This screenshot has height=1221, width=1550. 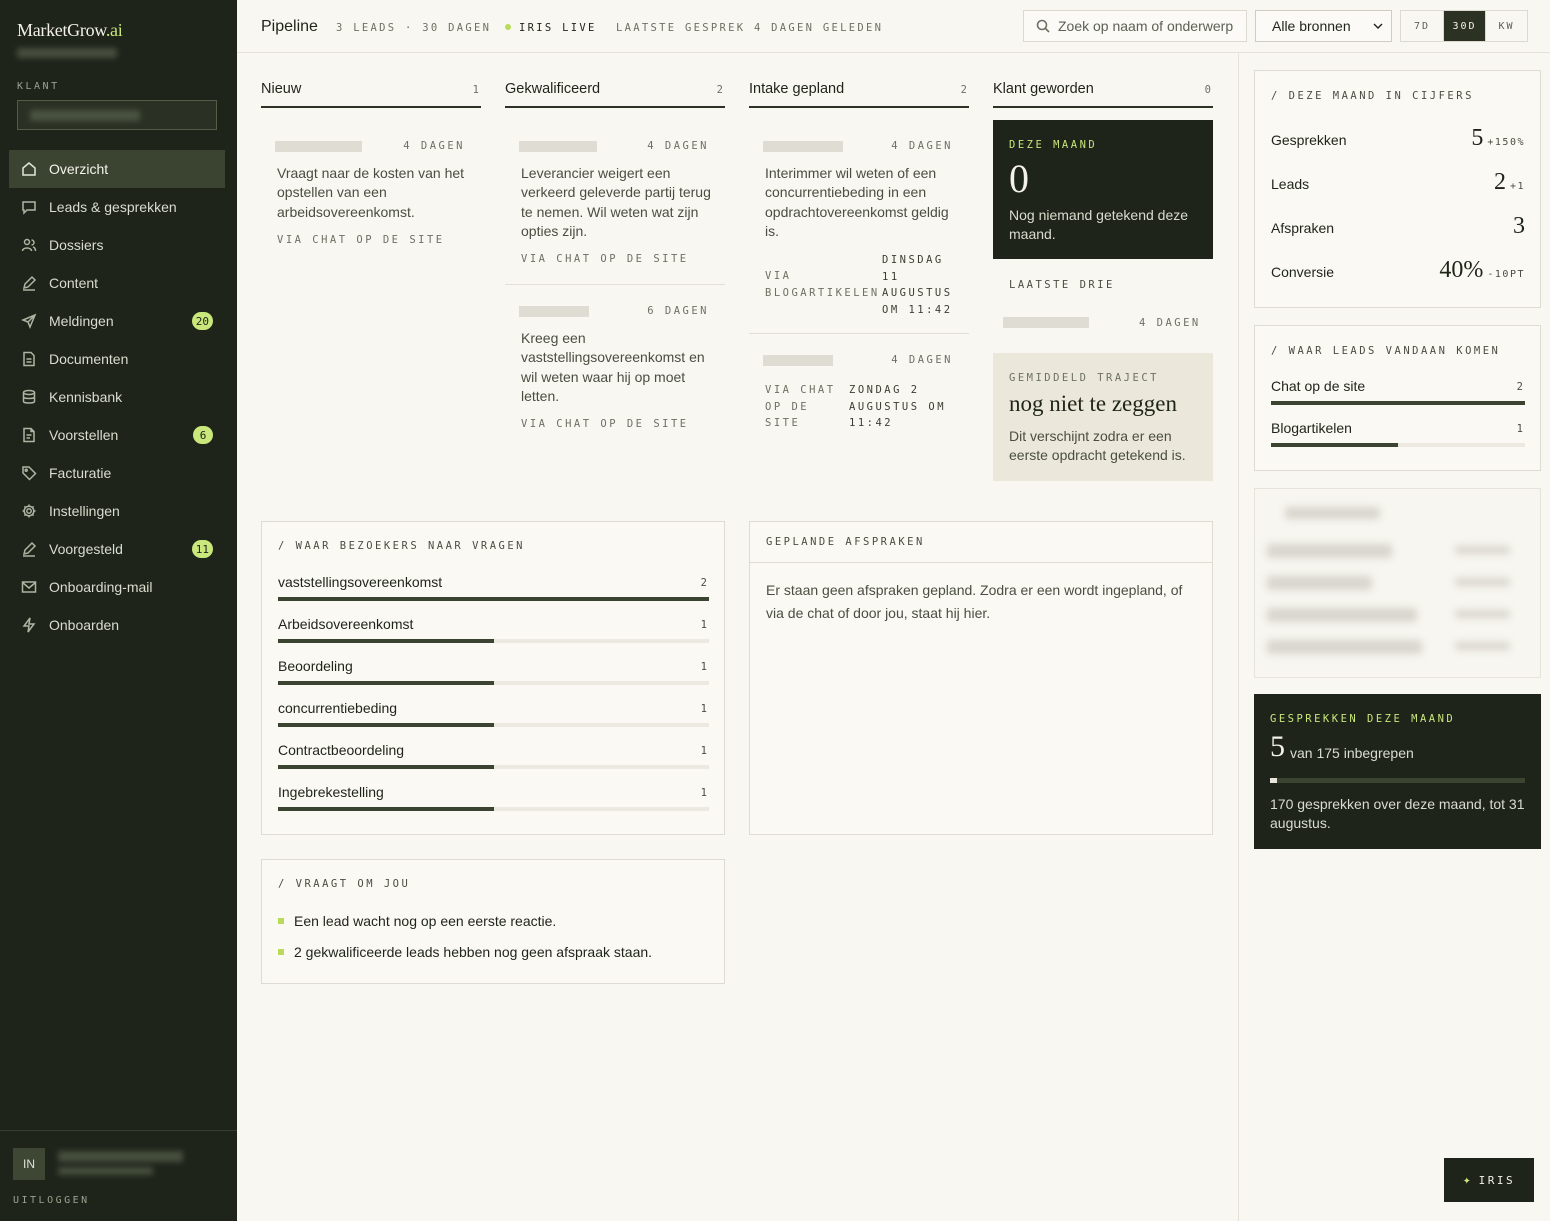 What do you see at coordinates (371, 93) in the screenshot?
I see `column-nieuw: Nieuw 1` at bounding box center [371, 93].